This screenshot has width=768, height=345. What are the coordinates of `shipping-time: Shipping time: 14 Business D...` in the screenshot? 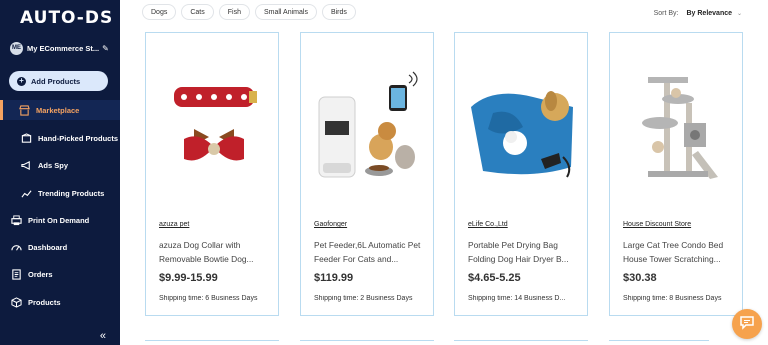 It's located at (517, 298).